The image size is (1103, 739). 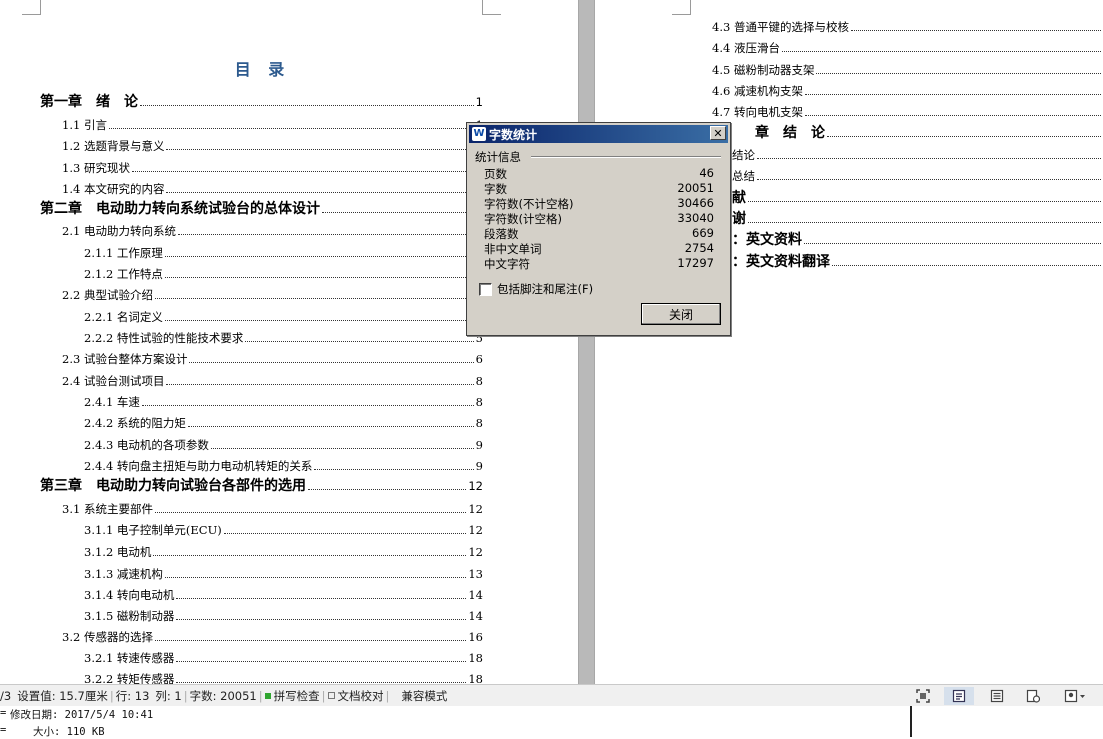 I want to click on toc-entry: ：英文资料, so click(x=917, y=240).